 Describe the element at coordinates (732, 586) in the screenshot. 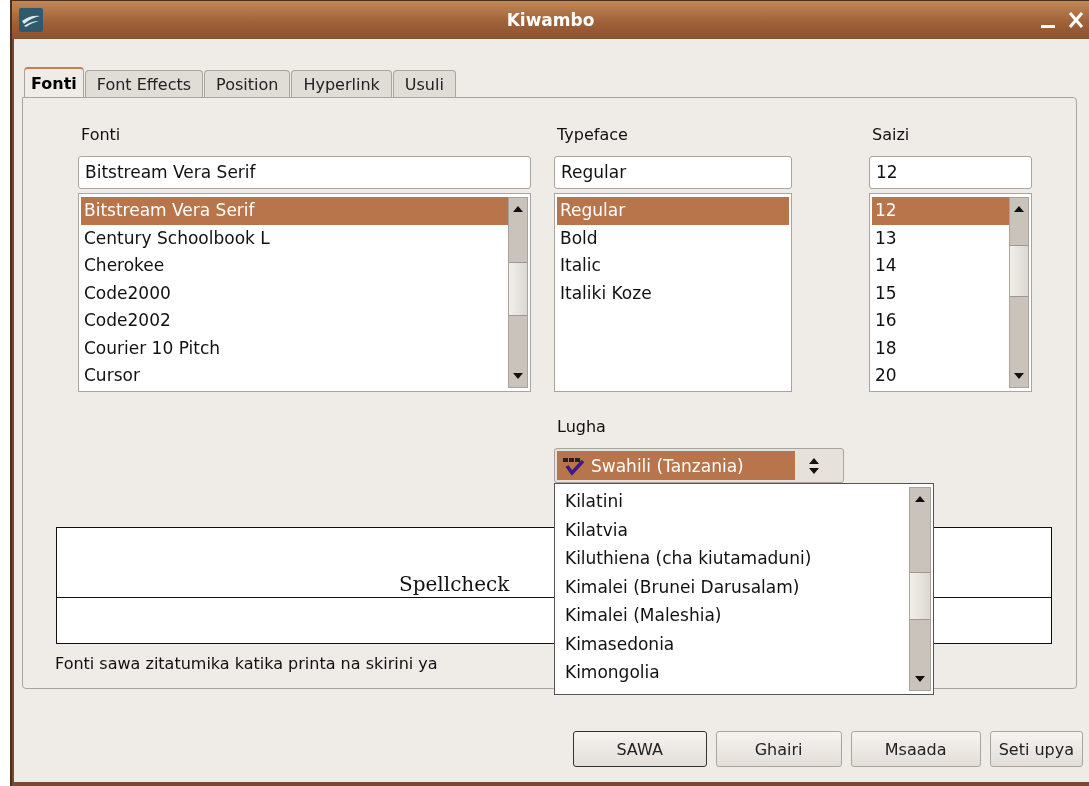

I see `menu-item: Kimalei (Brunei Darusalam)` at that location.